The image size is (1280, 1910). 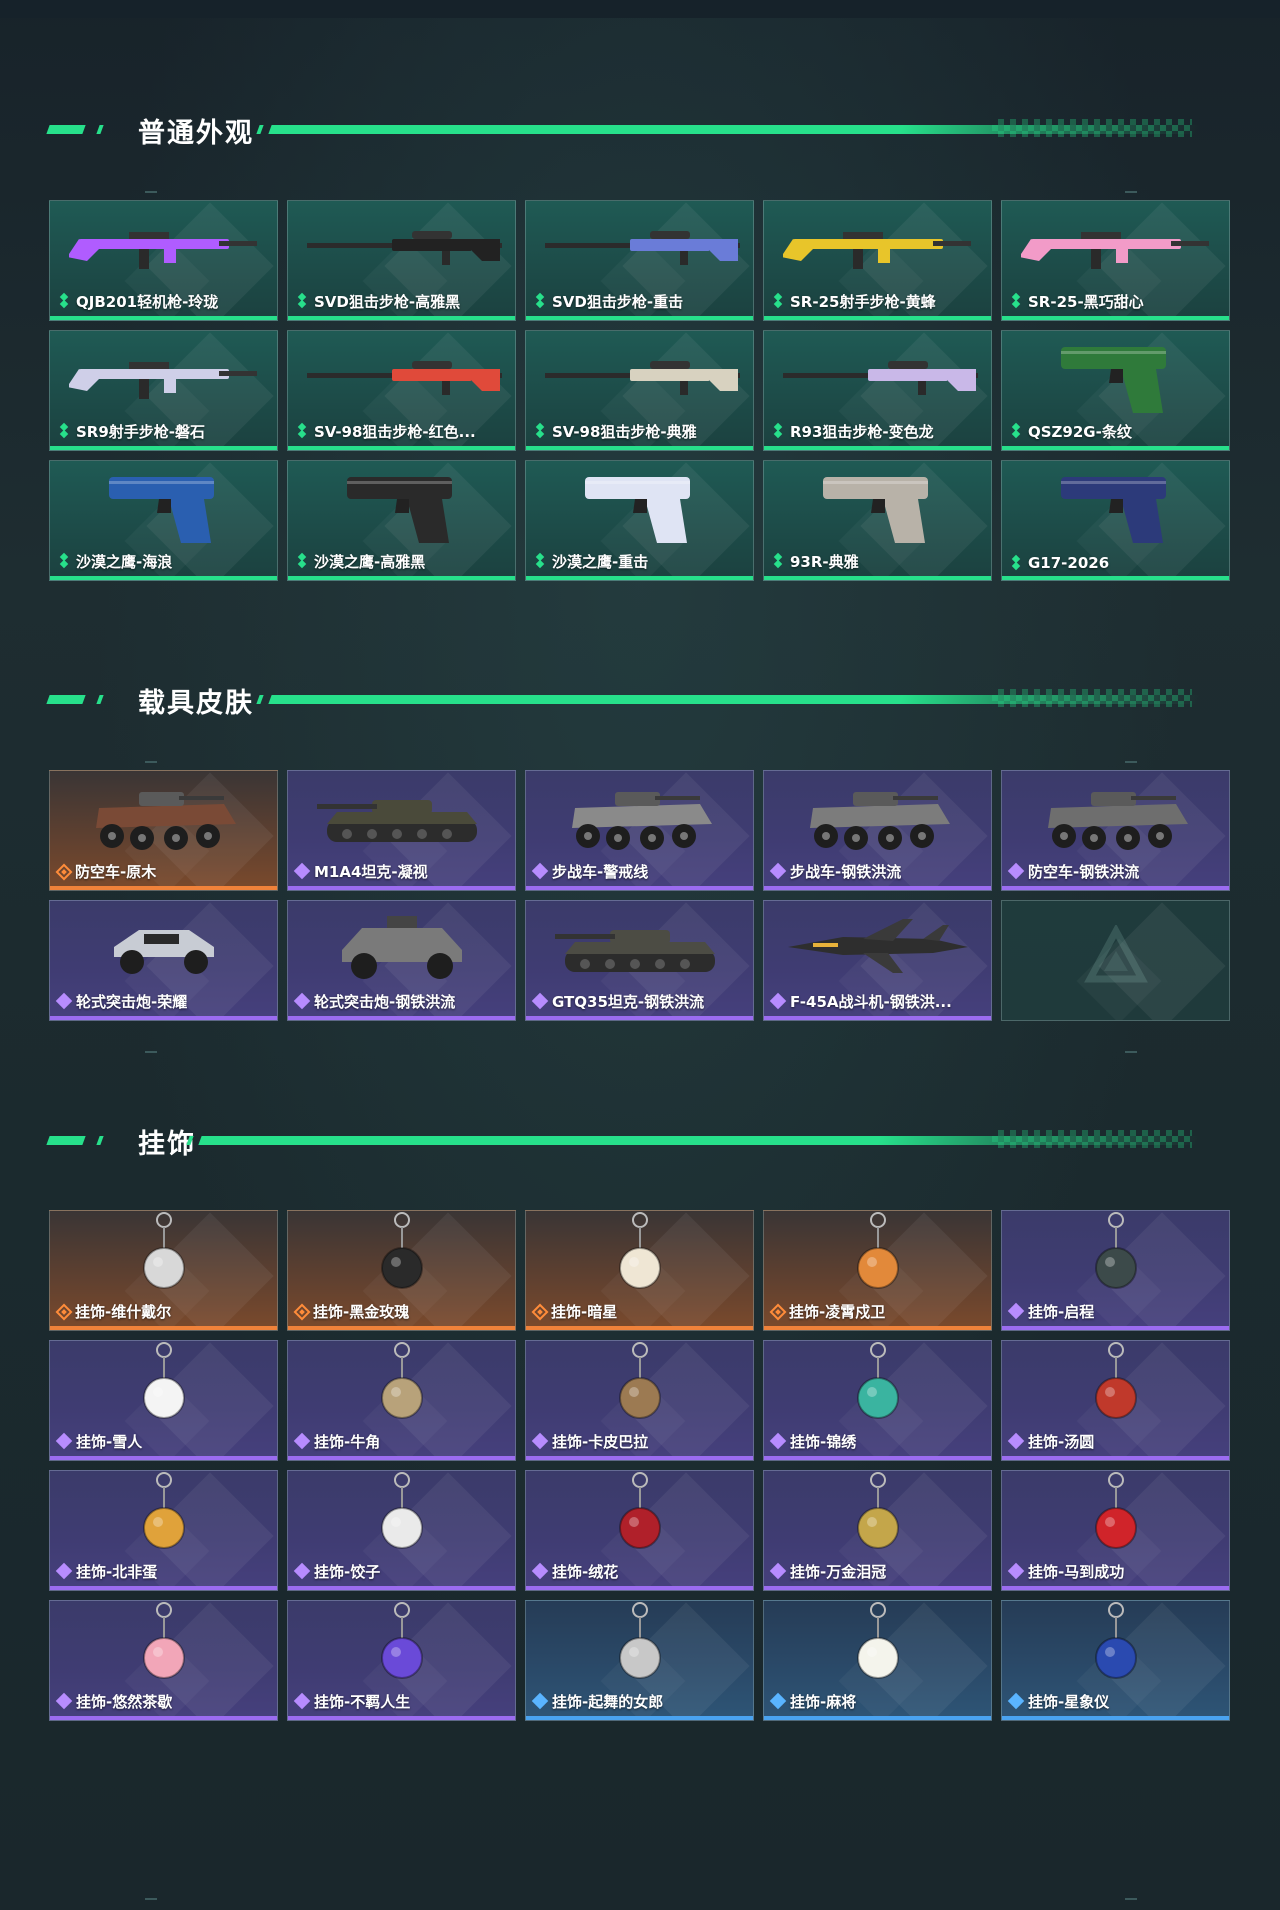 I want to click on item-name: 挂饰-凌霄戍卫, so click(x=837, y=1312).